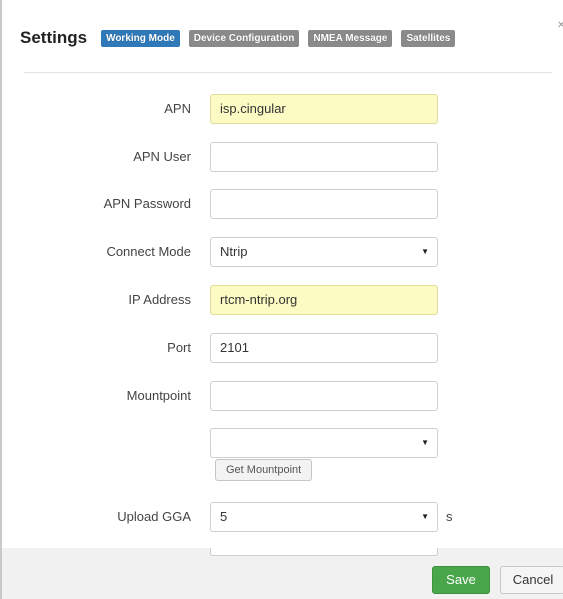 Image resolution: width=563 pixels, height=599 pixels. I want to click on apn-password-row: APN Password, so click(282, 204).